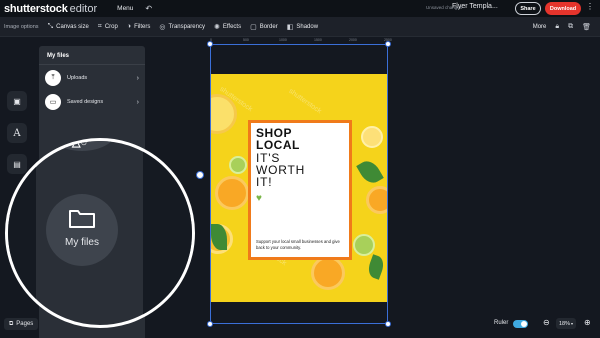 The image size is (600, 338). What do you see at coordinates (11, 323) in the screenshot?
I see `pages-icon: ⧉` at bounding box center [11, 323].